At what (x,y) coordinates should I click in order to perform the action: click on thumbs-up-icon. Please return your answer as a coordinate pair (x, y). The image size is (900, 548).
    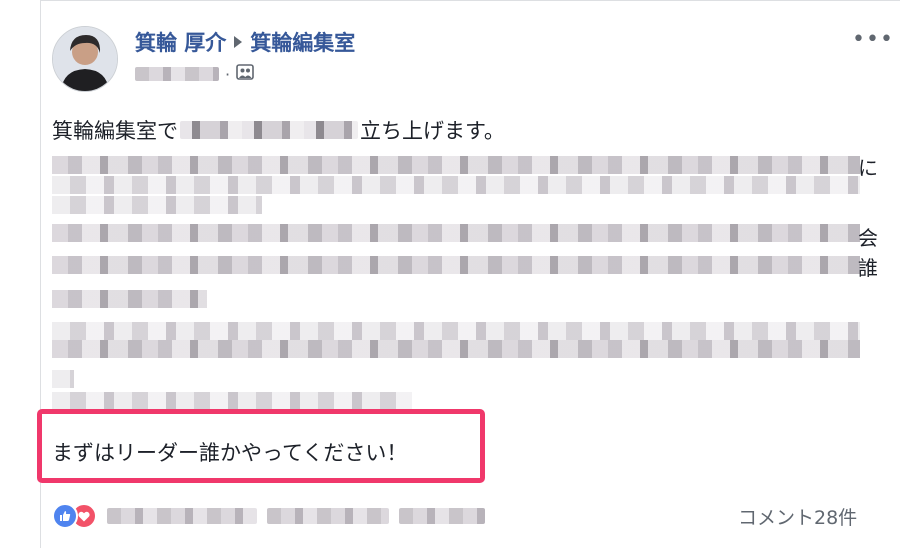
    Looking at the image, I should click on (65, 516).